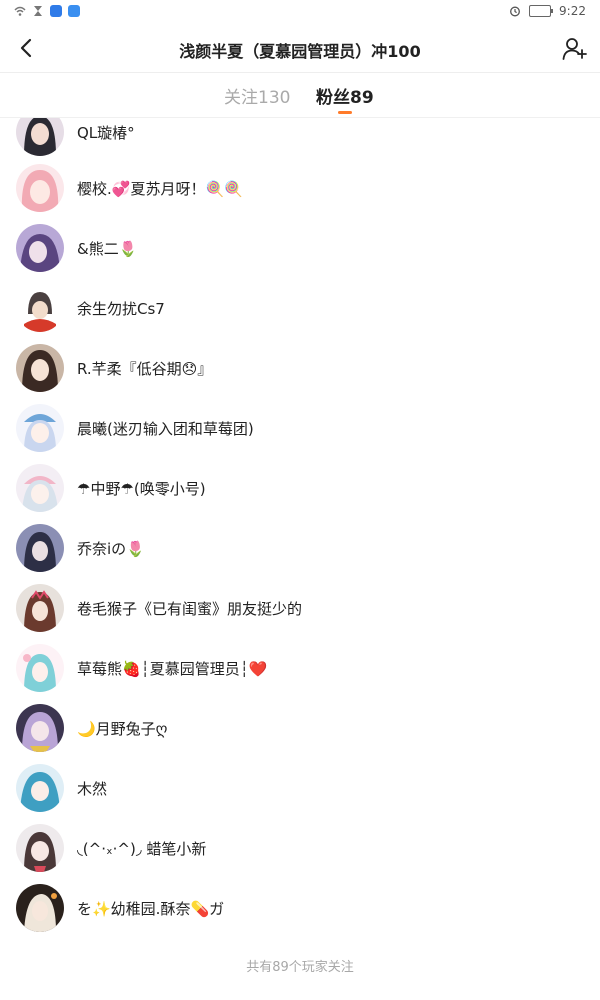 The height and width of the screenshot is (1000, 600). Describe the element at coordinates (47, 11) in the screenshot. I see `status-icons-left` at that location.